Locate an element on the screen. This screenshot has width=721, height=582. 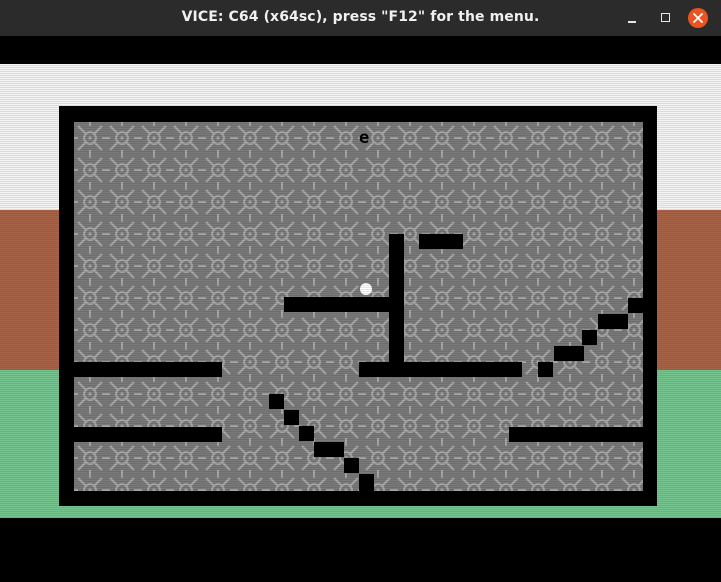
maximize-icon is located at coordinates (665, 17).